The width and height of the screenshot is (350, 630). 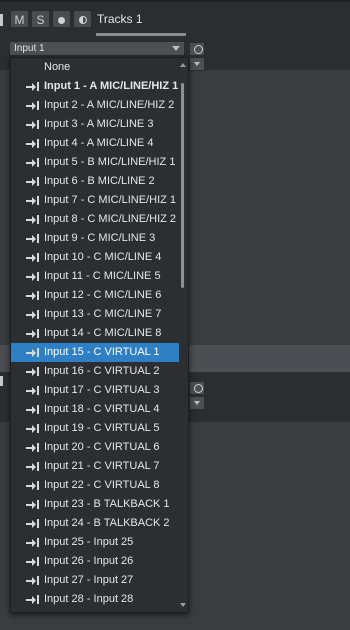 What do you see at coordinates (183, 65) in the screenshot?
I see `scroll-up-icon` at bounding box center [183, 65].